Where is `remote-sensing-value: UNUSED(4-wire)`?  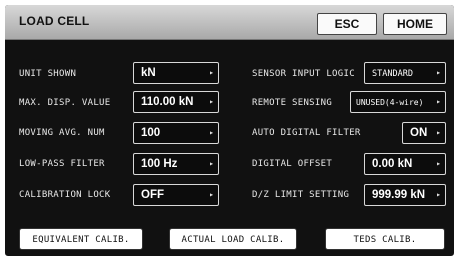 remote-sensing-value: UNUSED(4-wire) is located at coordinates (390, 102).